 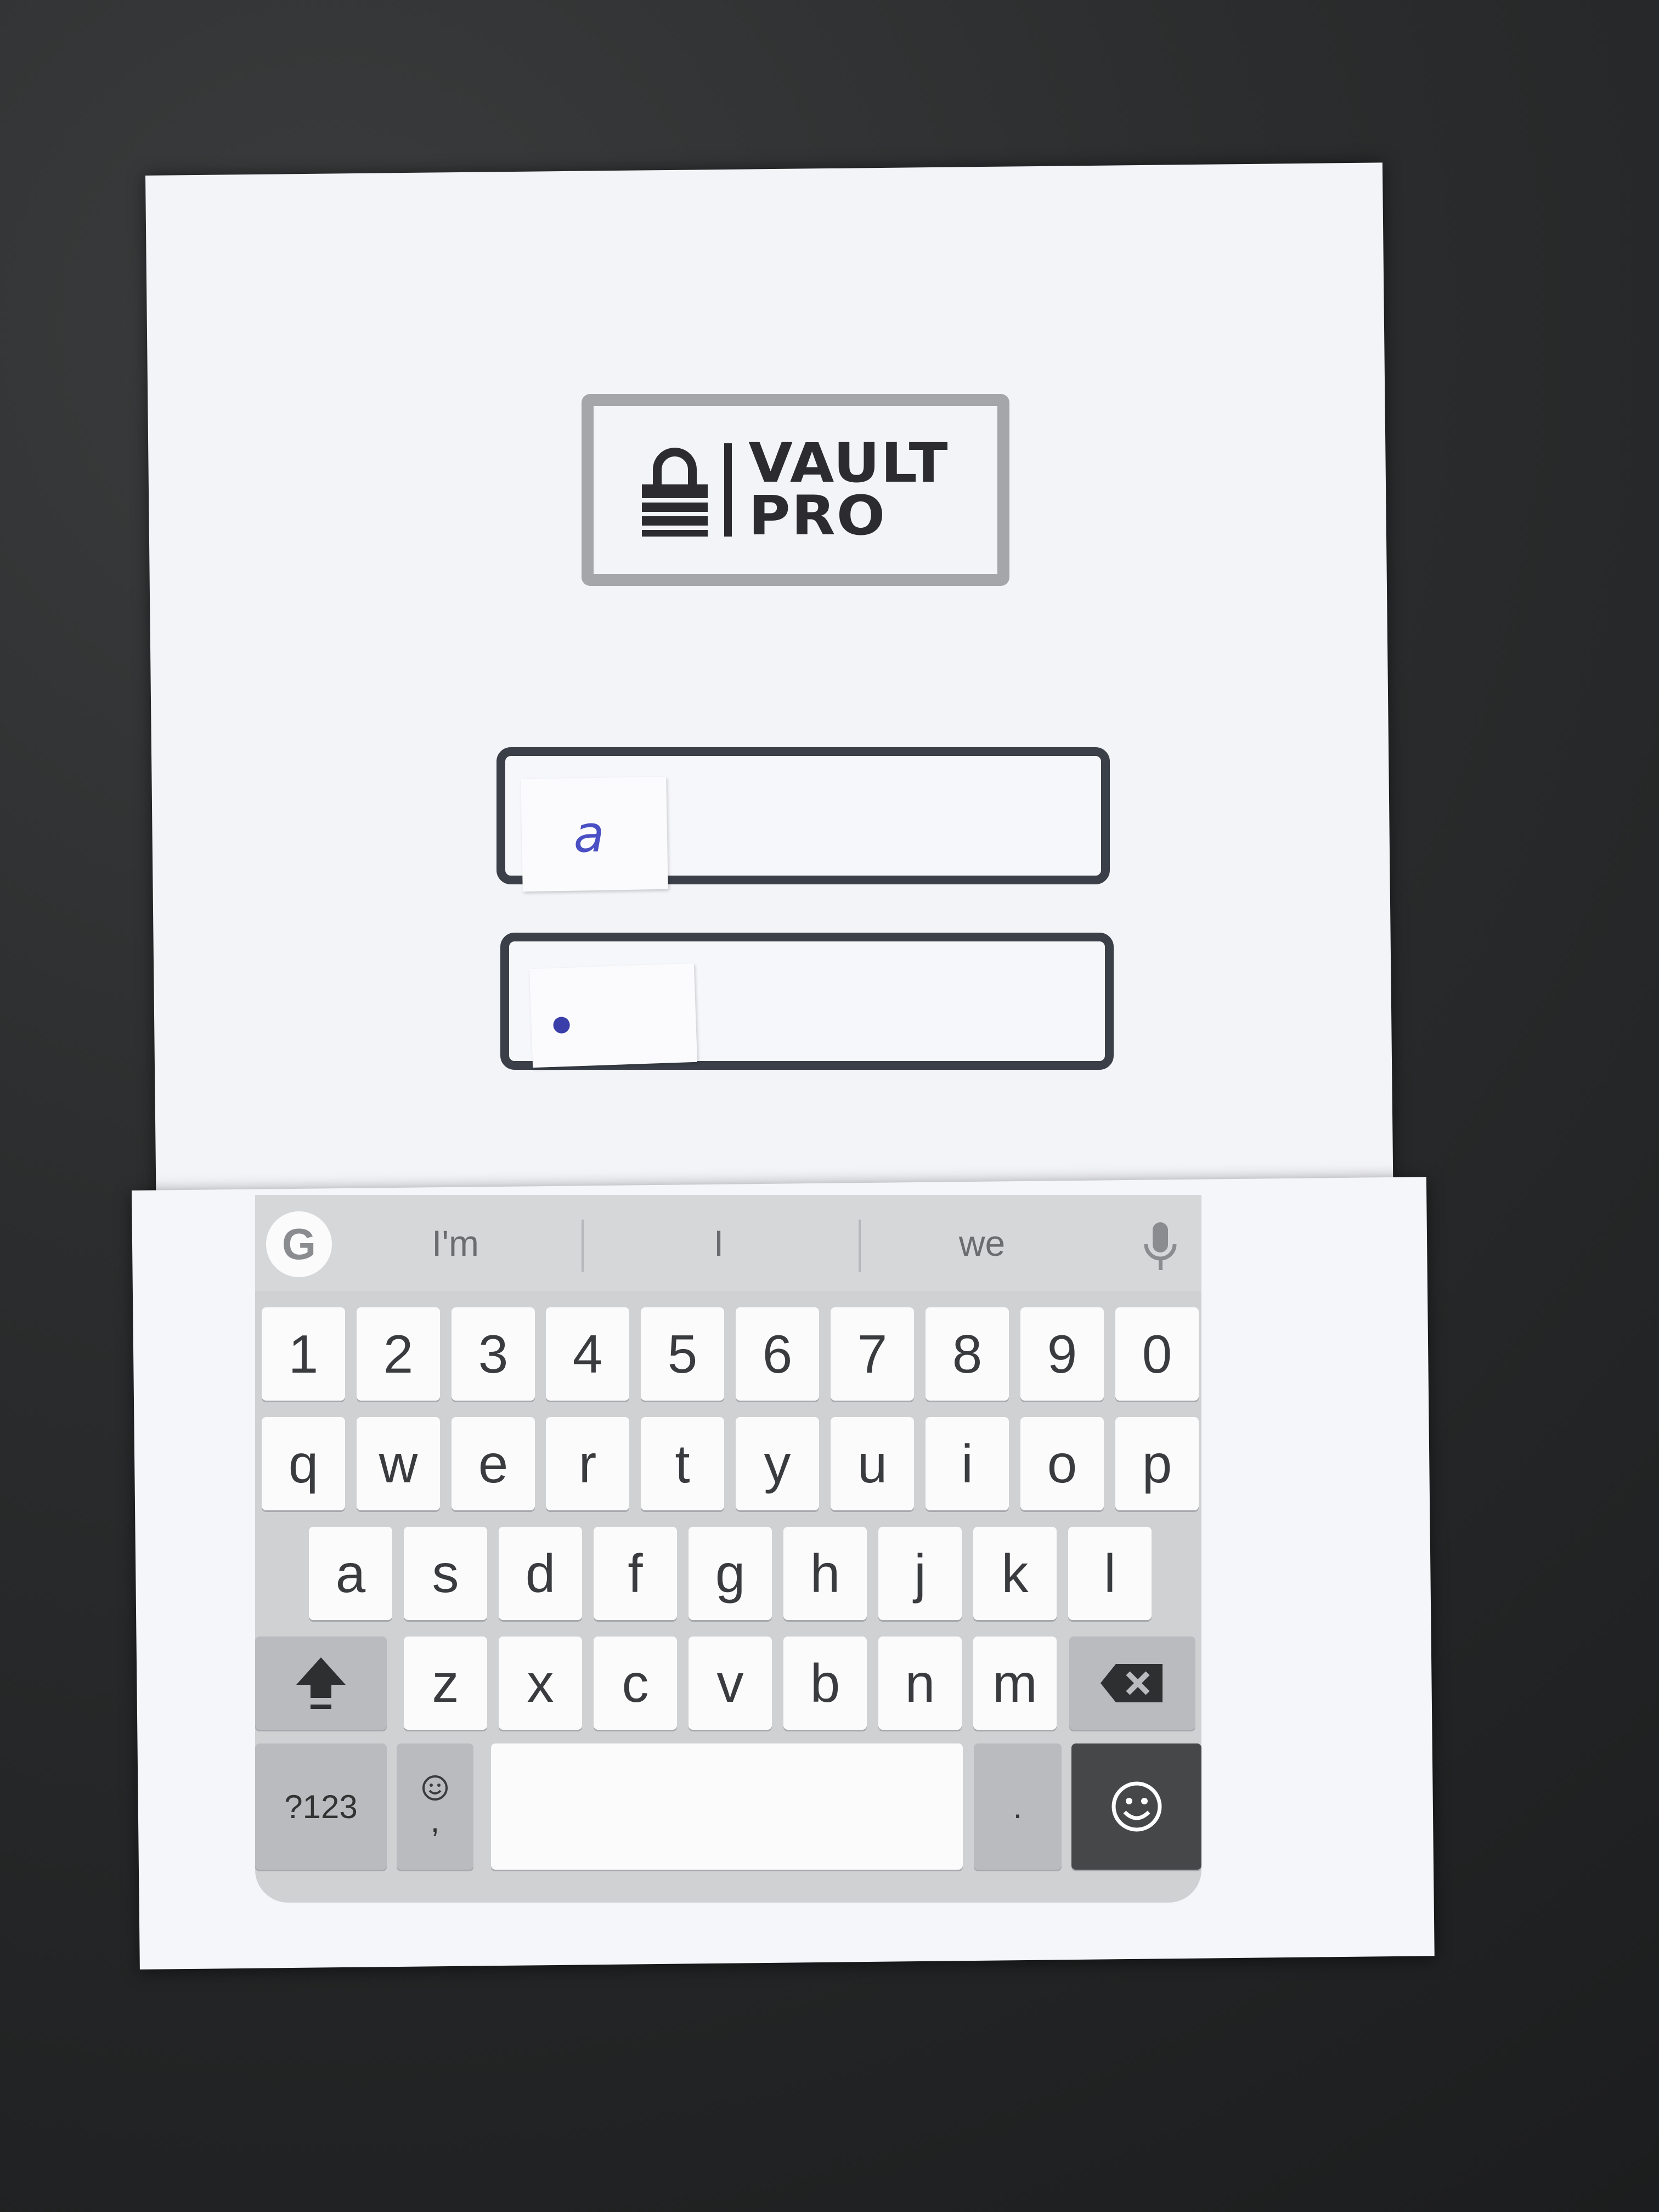 I want to click on comma-key: ,, so click(x=435, y=1806).